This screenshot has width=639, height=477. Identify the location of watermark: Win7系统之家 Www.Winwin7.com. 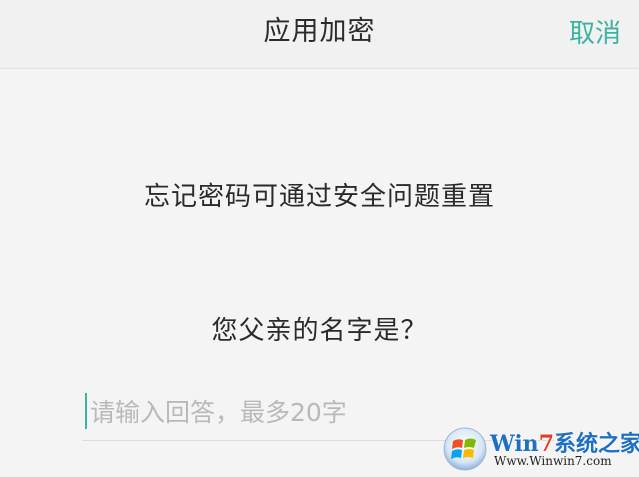
(538, 450).